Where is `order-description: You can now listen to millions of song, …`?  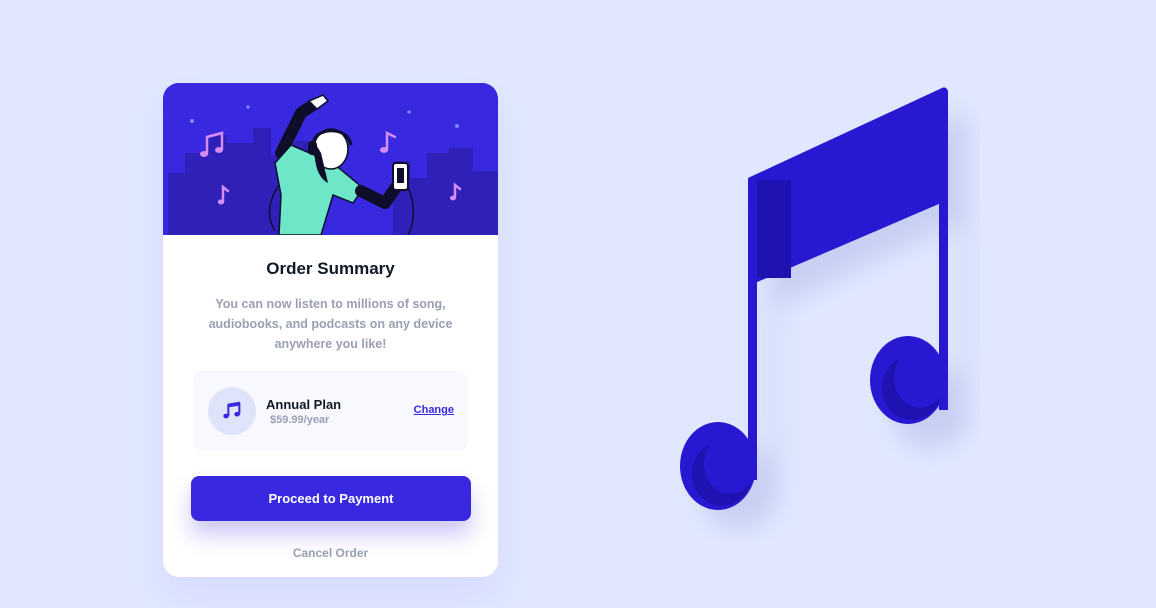 order-description: You can now listen to millions of song, … is located at coordinates (330, 324).